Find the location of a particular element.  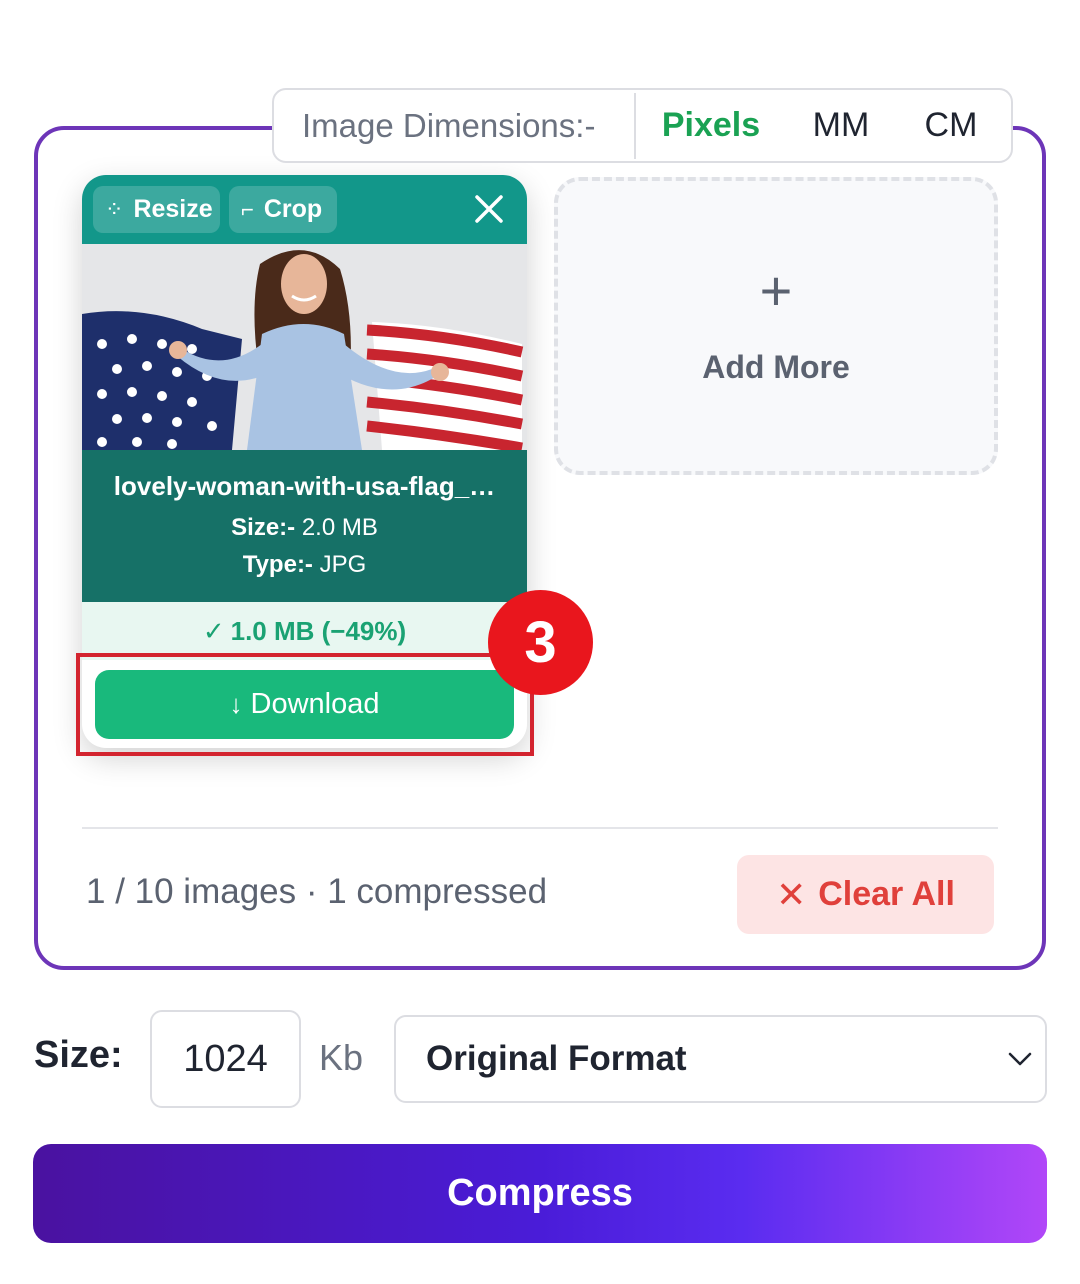

clear-all-button: ✕ Clear All is located at coordinates (865, 894).